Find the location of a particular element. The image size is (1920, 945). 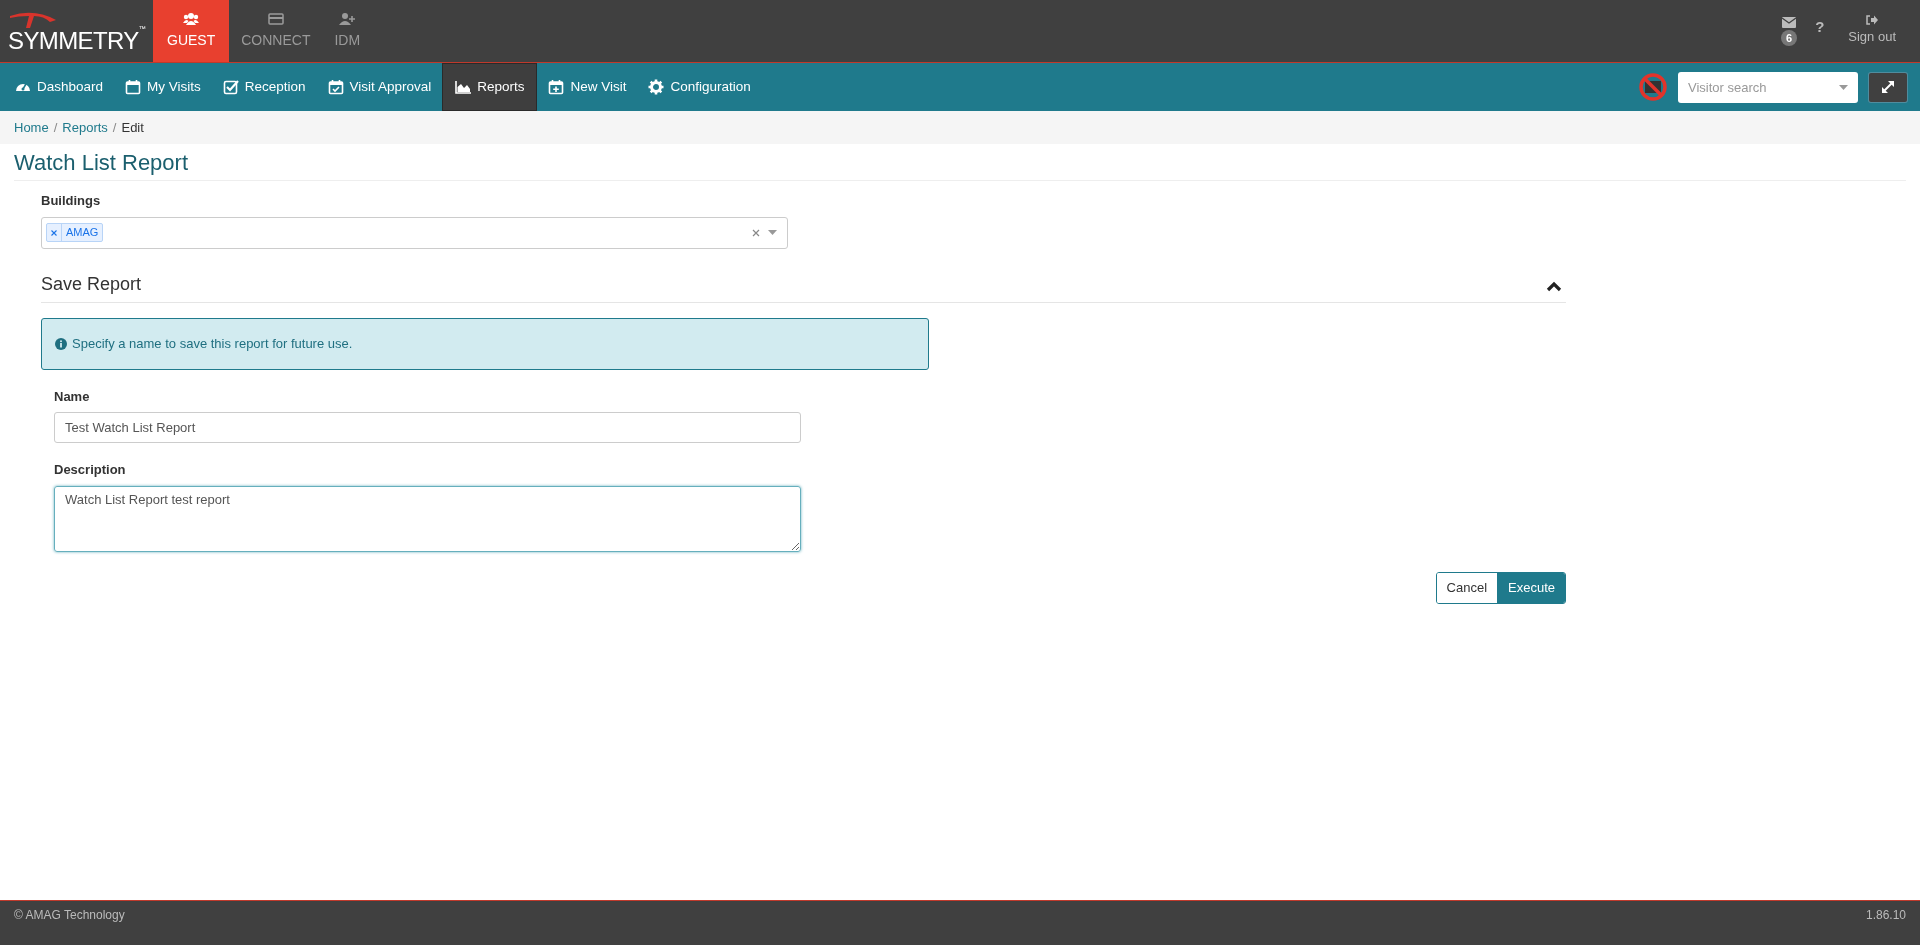

users-icon is located at coordinates (191, 19).